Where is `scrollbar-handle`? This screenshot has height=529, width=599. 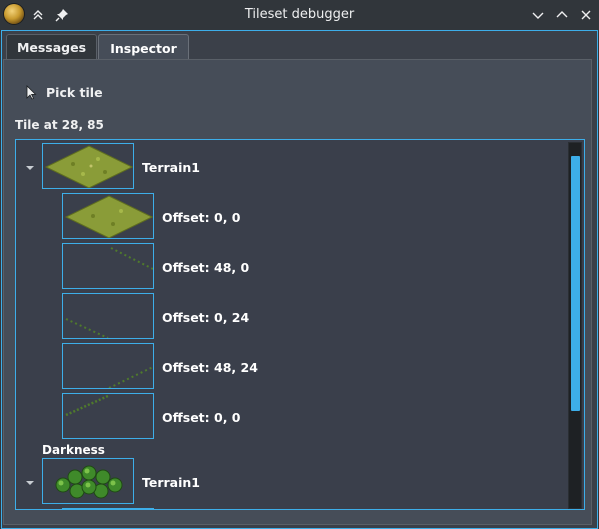
scrollbar-handle is located at coordinates (575, 283).